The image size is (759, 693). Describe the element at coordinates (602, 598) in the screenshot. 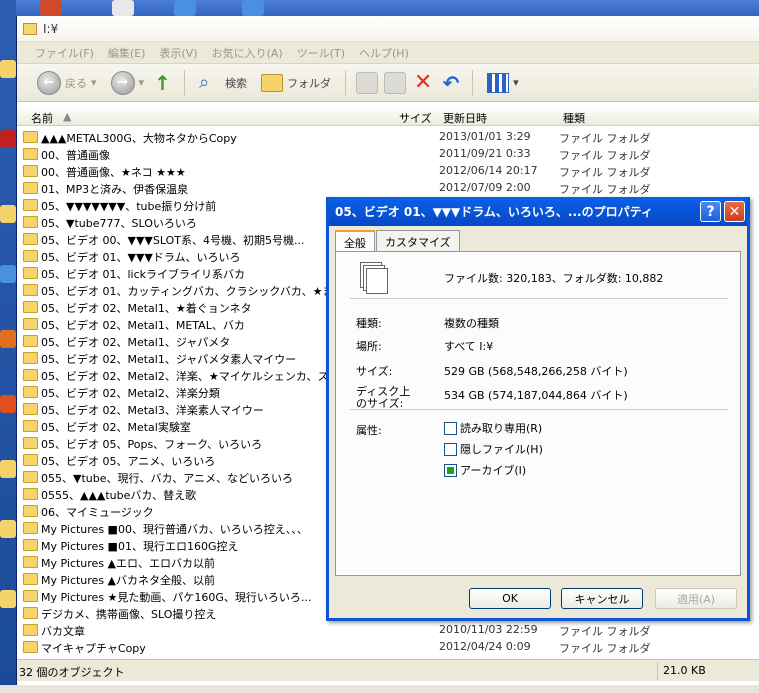

I see `cancel-button: キャンセル` at that location.